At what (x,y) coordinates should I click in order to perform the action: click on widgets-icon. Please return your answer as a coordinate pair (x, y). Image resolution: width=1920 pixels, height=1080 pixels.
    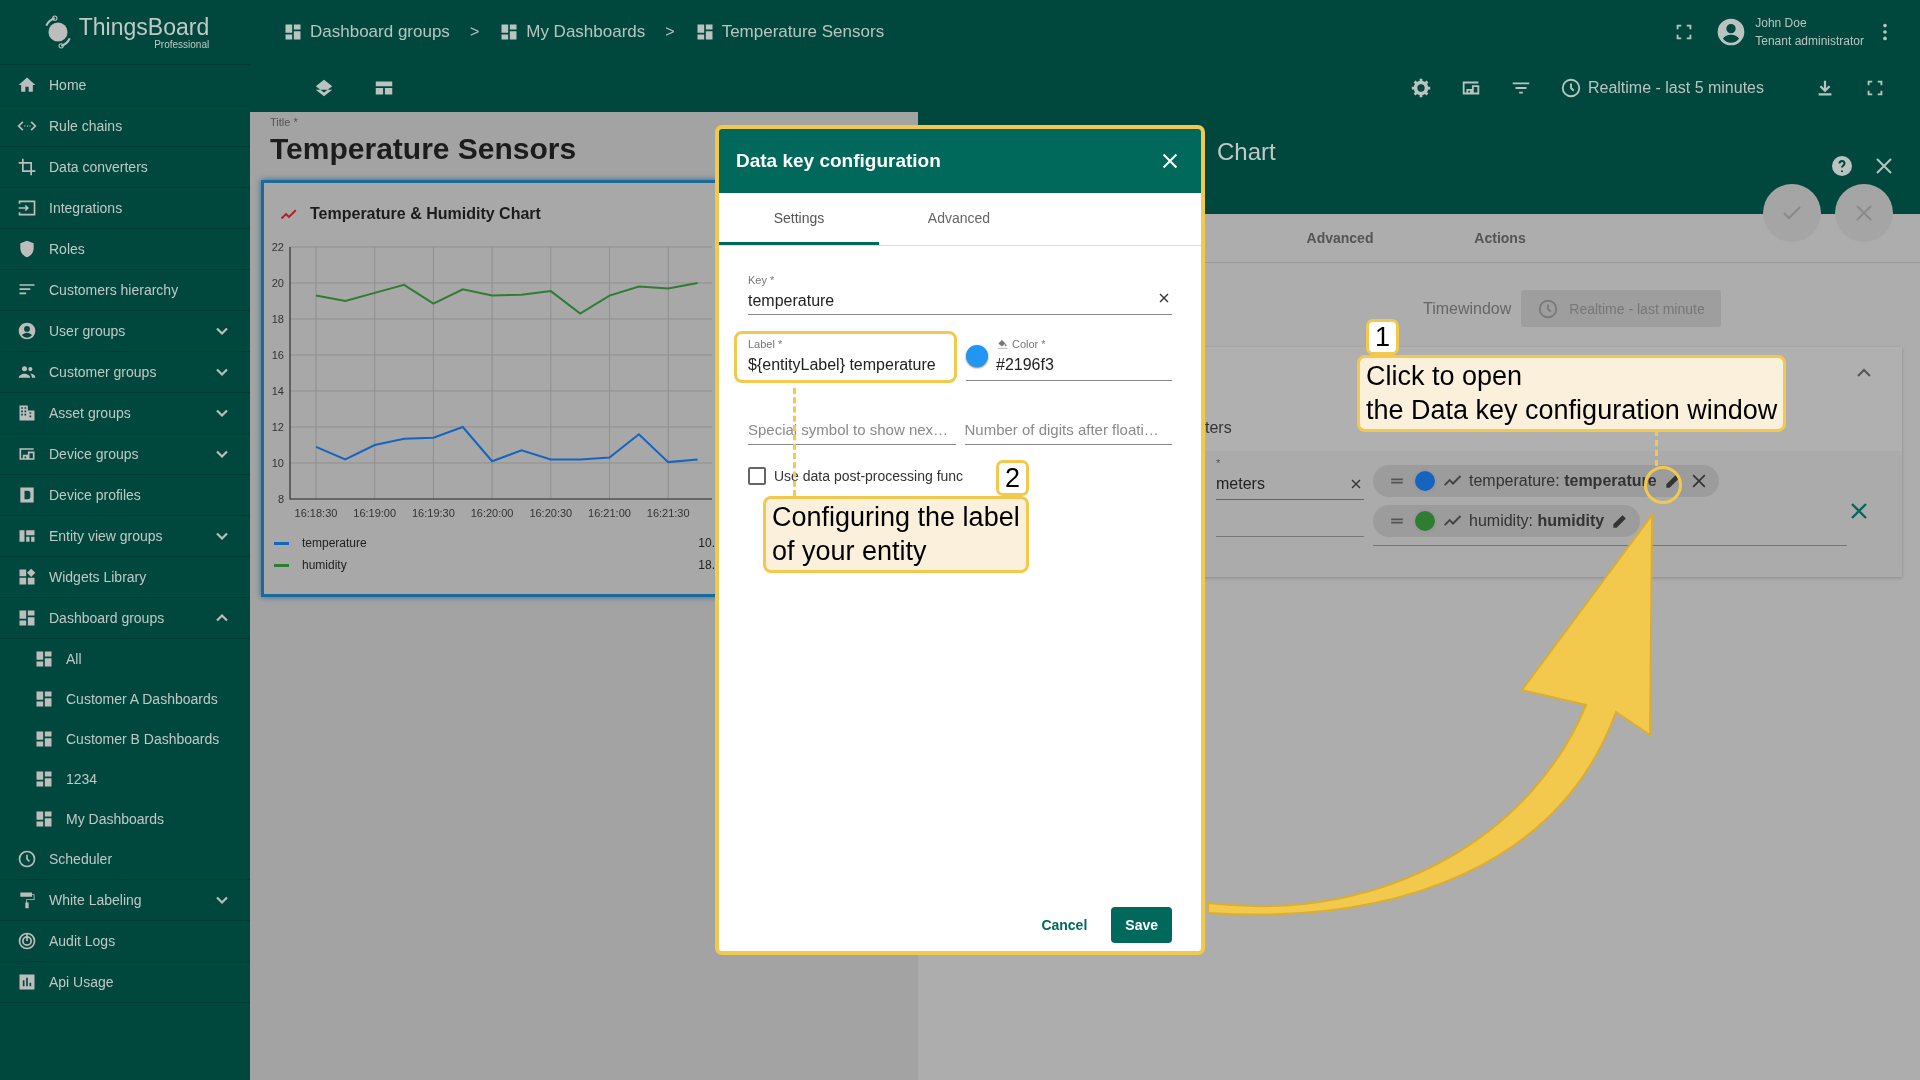
    Looking at the image, I should click on (27, 577).